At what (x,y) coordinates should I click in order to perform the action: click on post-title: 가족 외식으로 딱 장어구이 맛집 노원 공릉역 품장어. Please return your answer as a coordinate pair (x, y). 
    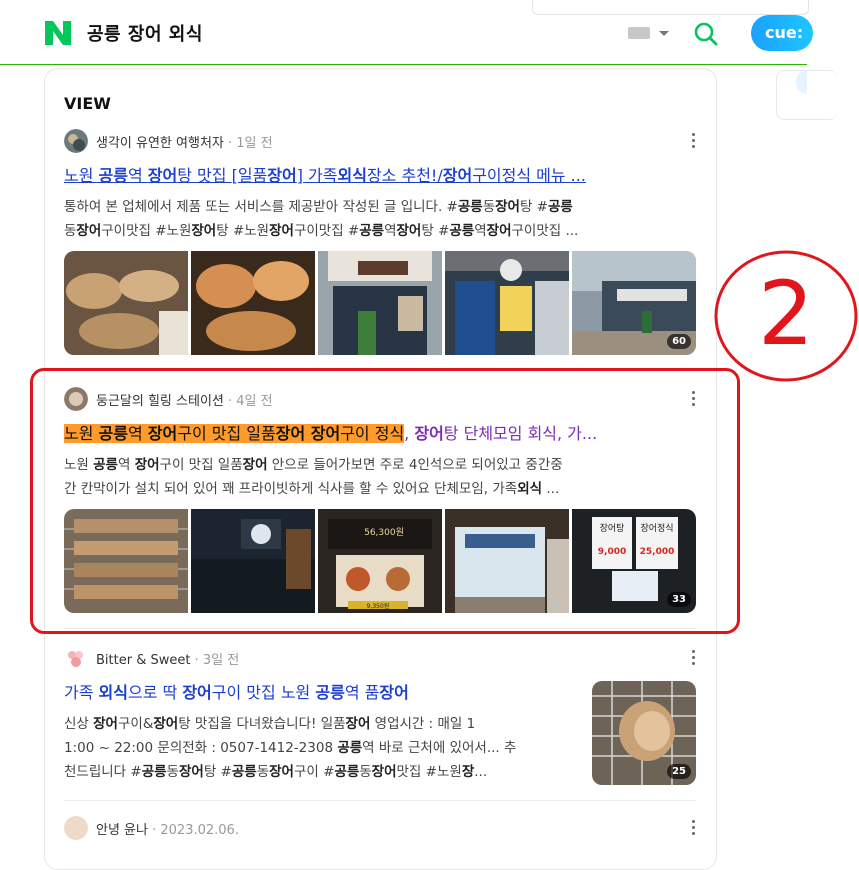
    Looking at the image, I should click on (324, 693).